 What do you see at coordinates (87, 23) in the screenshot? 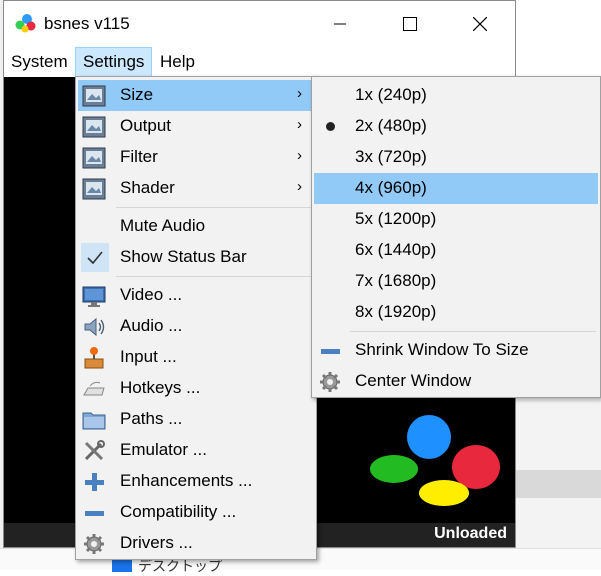
I see `window-title: bsnes v115` at bounding box center [87, 23].